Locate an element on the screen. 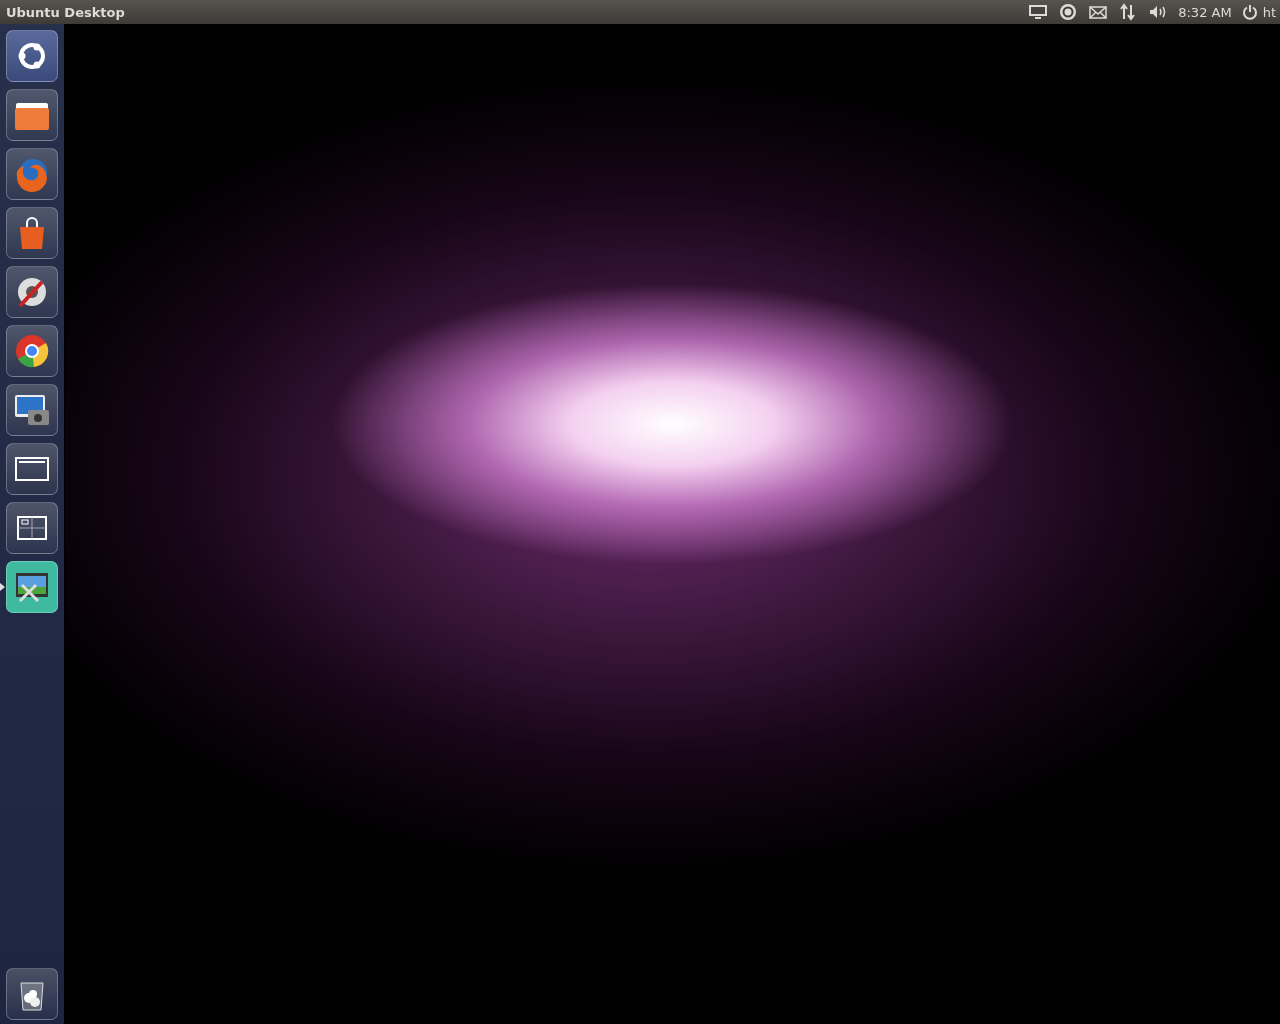 This screenshot has height=1024, width=1280. mail-icon is located at coordinates (1098, 12).